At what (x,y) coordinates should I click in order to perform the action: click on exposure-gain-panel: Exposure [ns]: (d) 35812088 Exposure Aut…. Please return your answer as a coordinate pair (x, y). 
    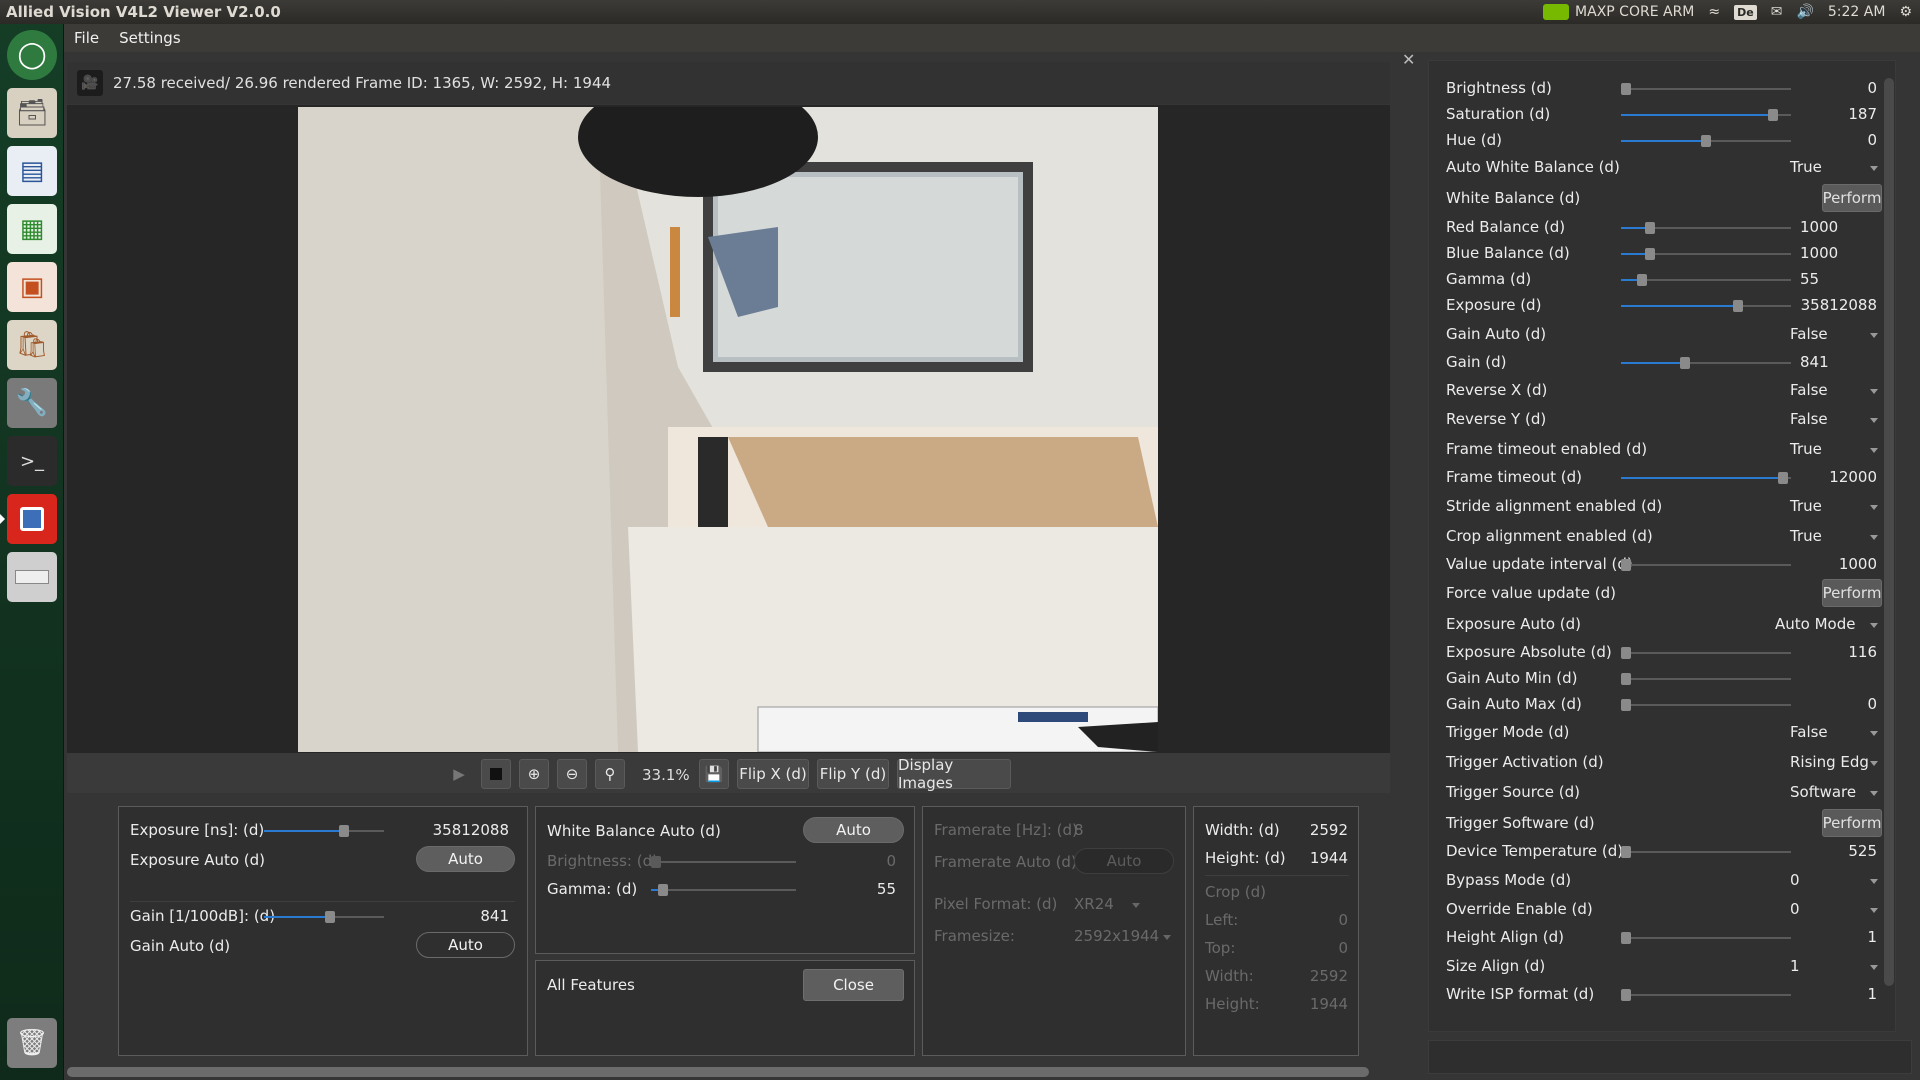
    Looking at the image, I should click on (323, 931).